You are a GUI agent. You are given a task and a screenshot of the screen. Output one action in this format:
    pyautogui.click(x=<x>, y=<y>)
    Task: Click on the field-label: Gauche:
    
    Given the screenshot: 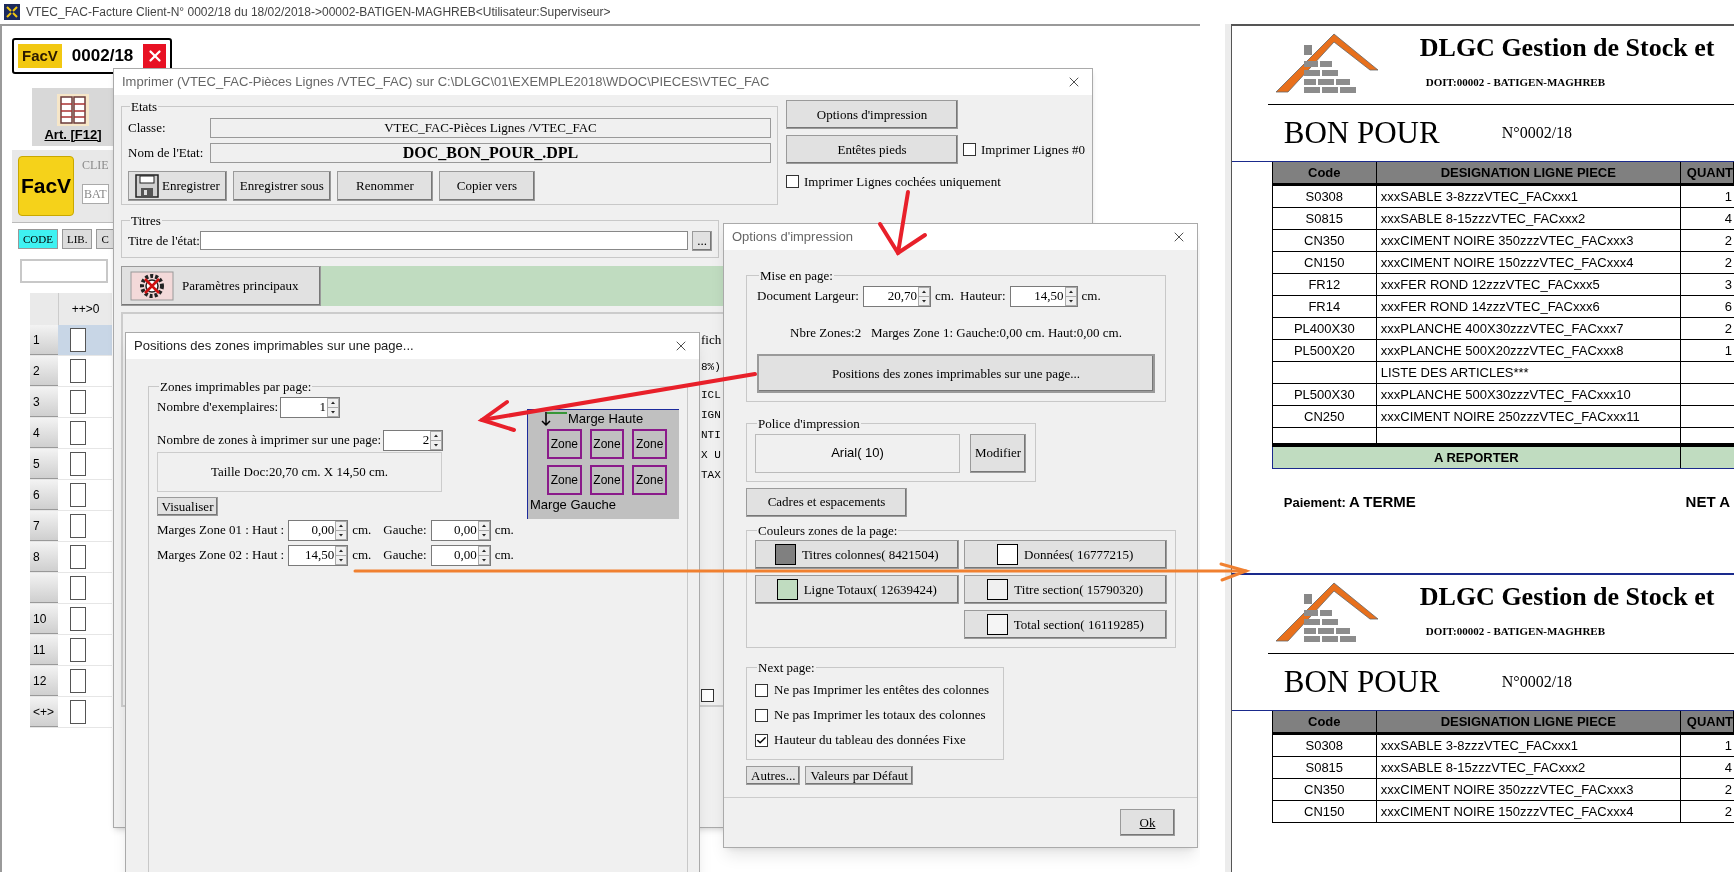 What is the action you would take?
    pyautogui.click(x=405, y=530)
    